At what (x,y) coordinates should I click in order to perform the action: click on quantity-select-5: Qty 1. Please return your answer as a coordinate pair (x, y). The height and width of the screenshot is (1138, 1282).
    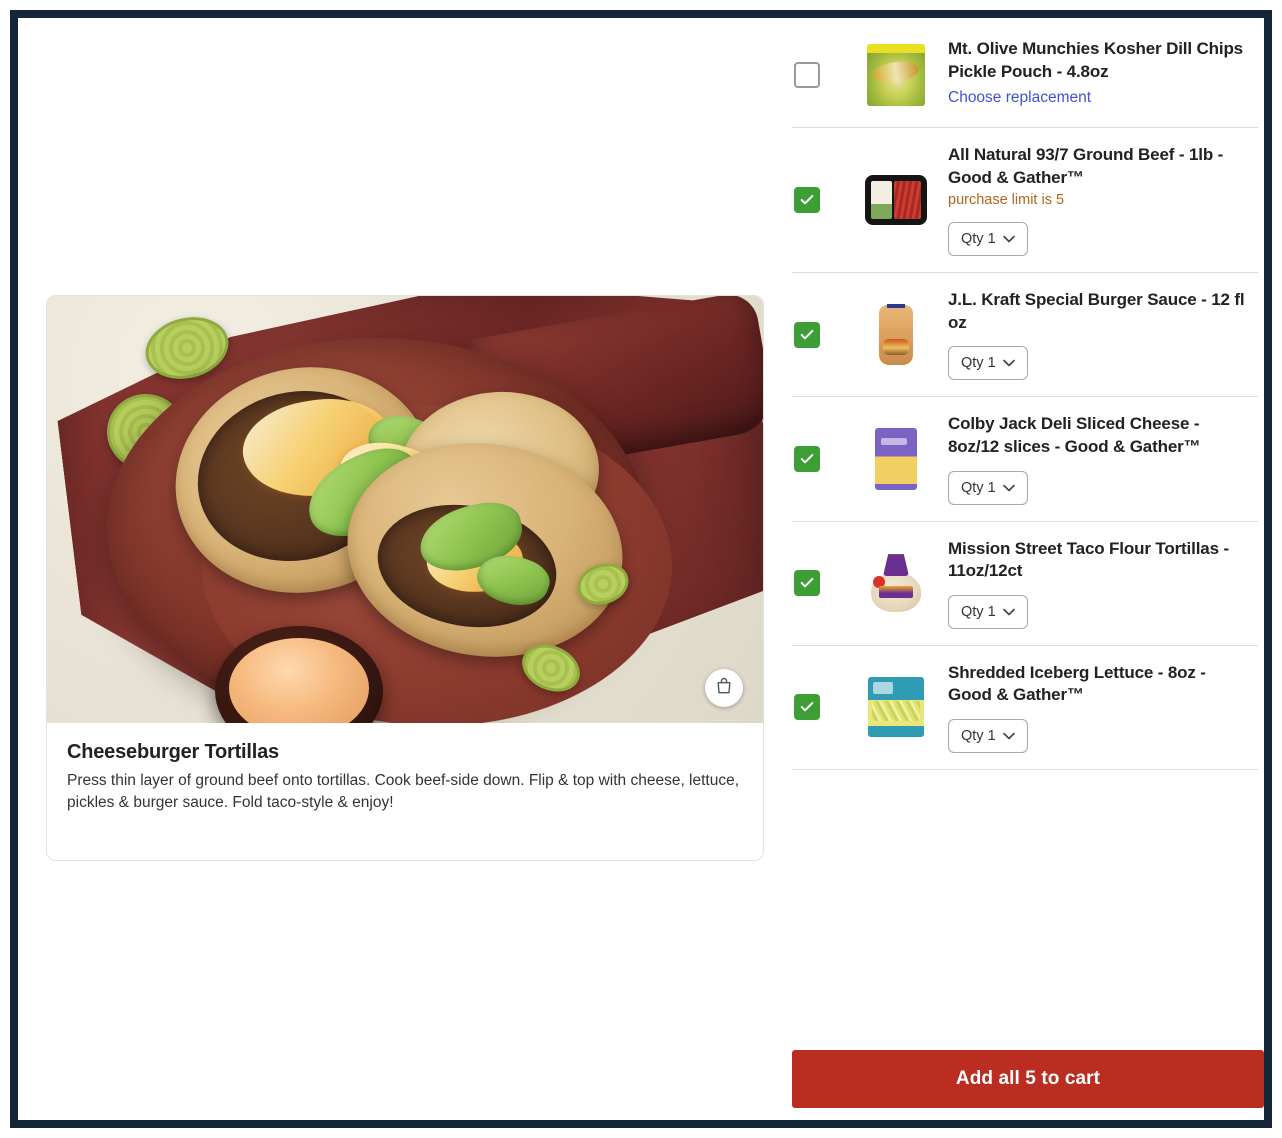
    Looking at the image, I should click on (988, 735).